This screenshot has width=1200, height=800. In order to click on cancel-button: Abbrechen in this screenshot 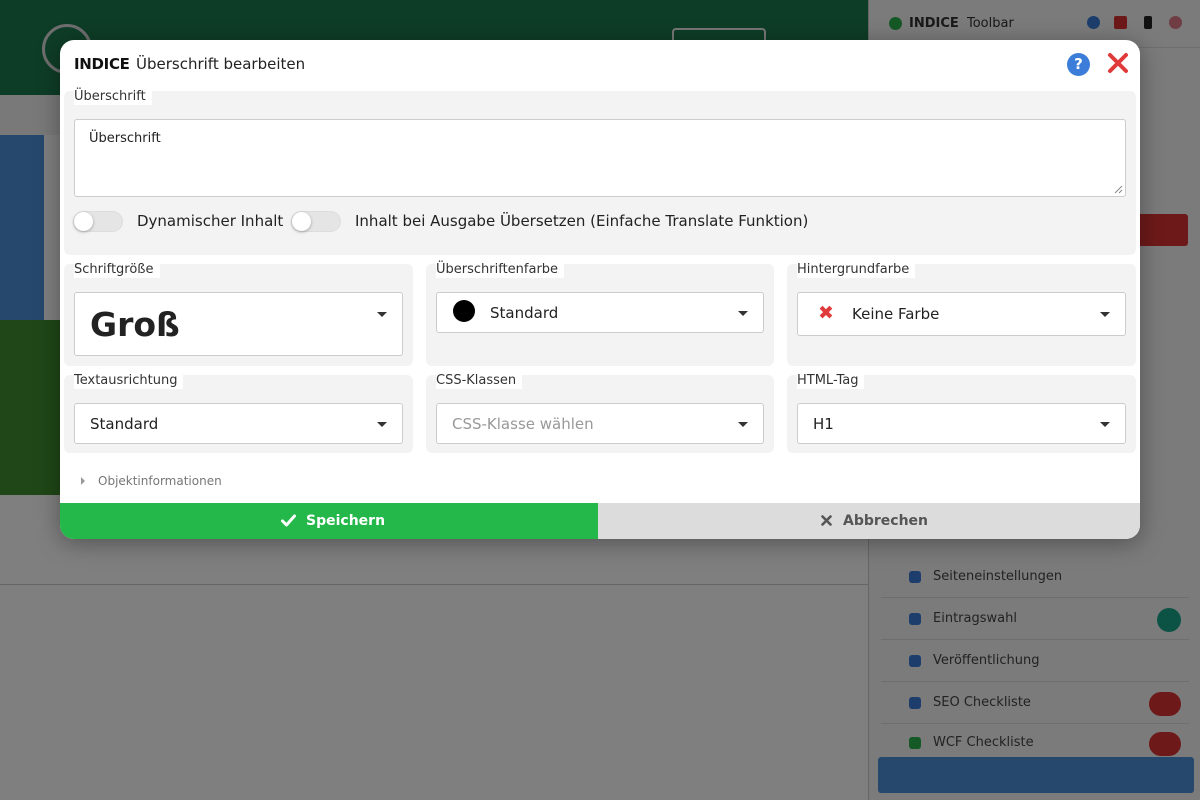, I will do `click(869, 521)`.